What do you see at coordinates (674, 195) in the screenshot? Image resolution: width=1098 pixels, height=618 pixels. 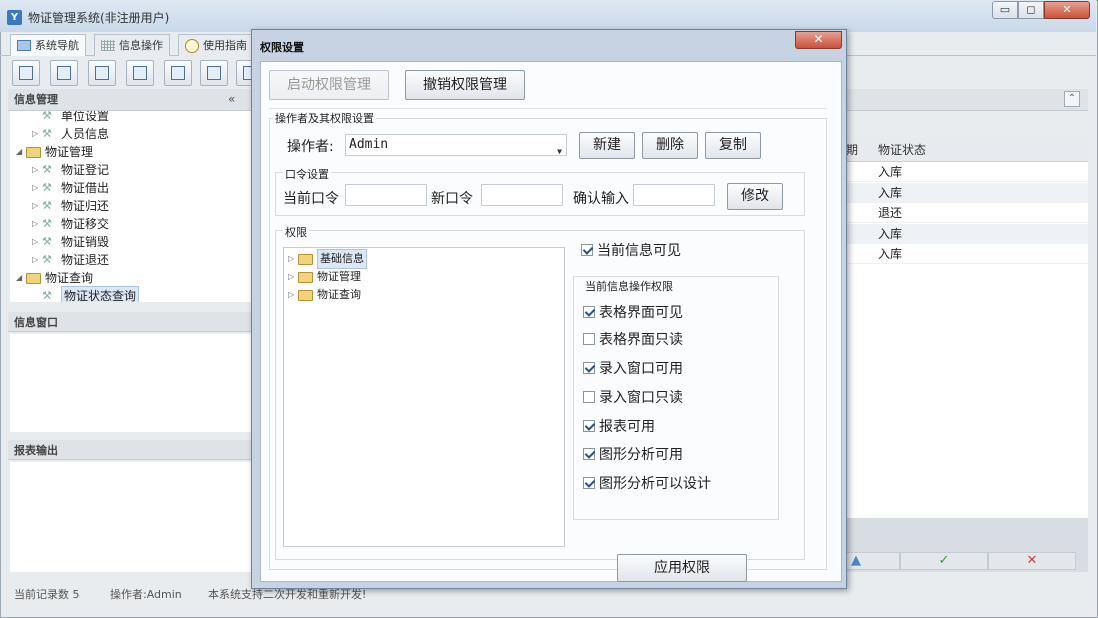 I see `confirm-password-input` at bounding box center [674, 195].